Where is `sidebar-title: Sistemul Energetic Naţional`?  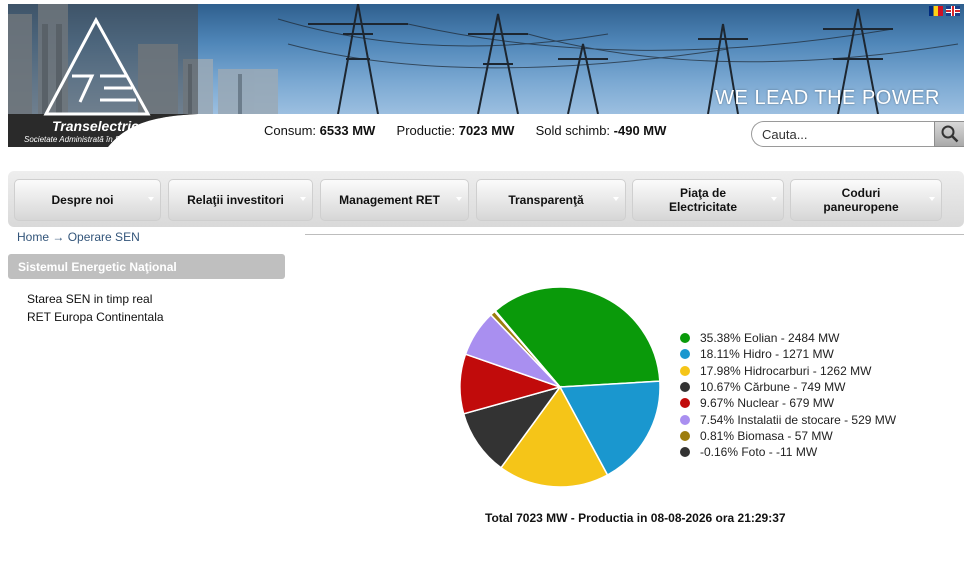
sidebar-title: Sistemul Energetic Naţional is located at coordinates (146, 266).